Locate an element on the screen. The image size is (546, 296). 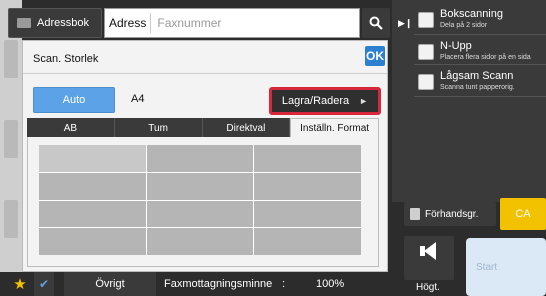
save-delete-button: Lagra/Radera ► is located at coordinates (325, 101).